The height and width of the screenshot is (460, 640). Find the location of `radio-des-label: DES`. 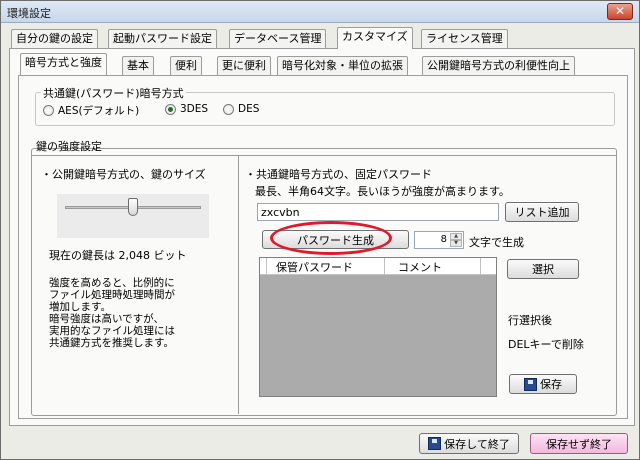

radio-des-label: DES is located at coordinates (249, 109).